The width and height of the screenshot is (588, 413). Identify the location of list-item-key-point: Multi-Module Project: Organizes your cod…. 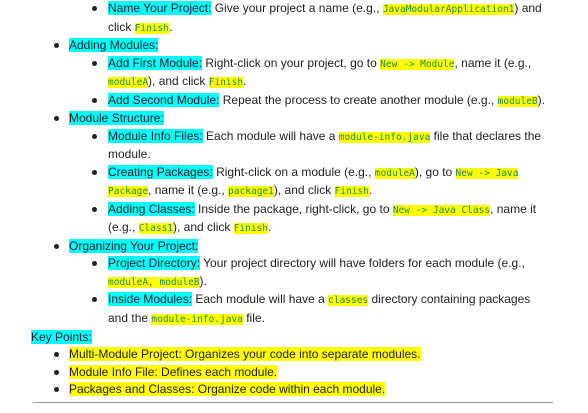
(294, 355).